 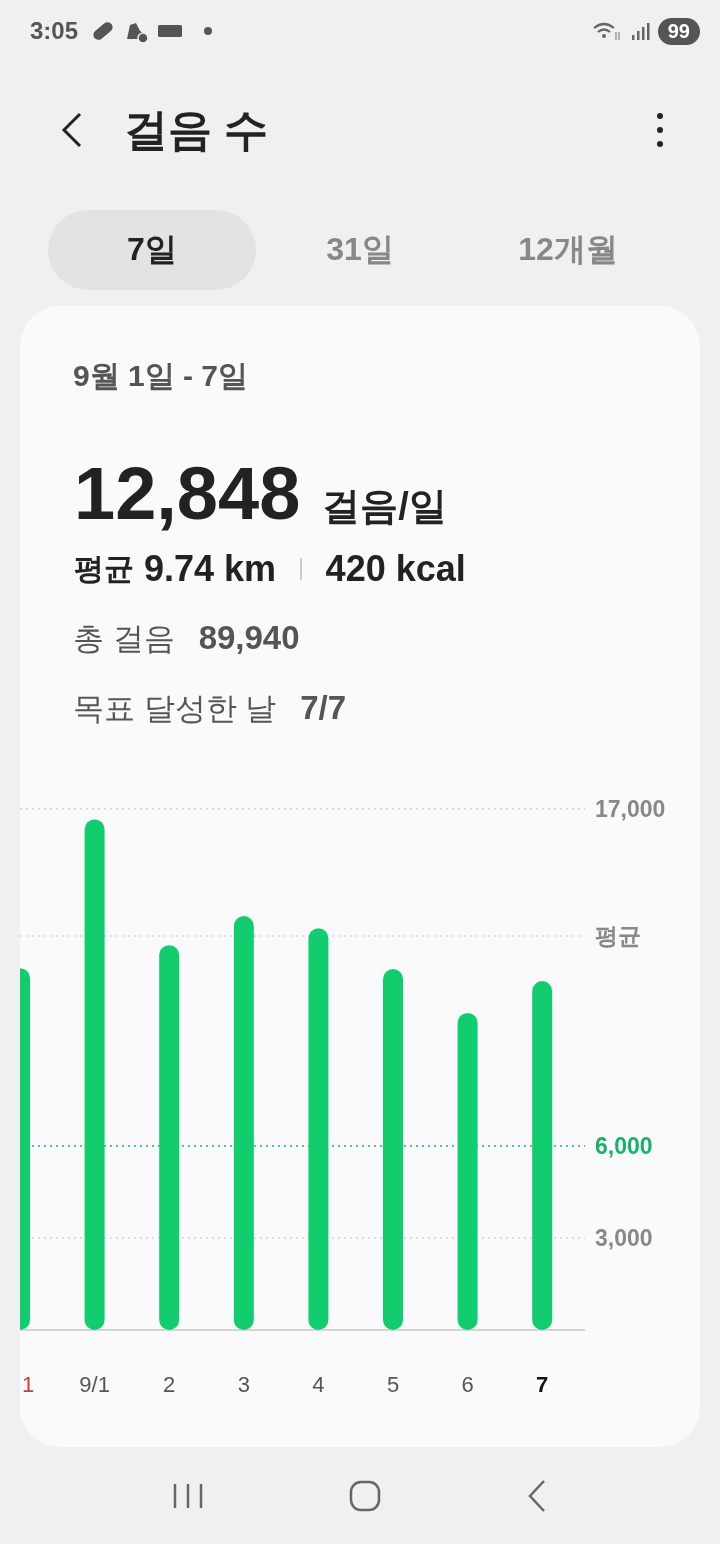 What do you see at coordinates (187, 493) in the screenshot?
I see `daily-steps: 12,848` at bounding box center [187, 493].